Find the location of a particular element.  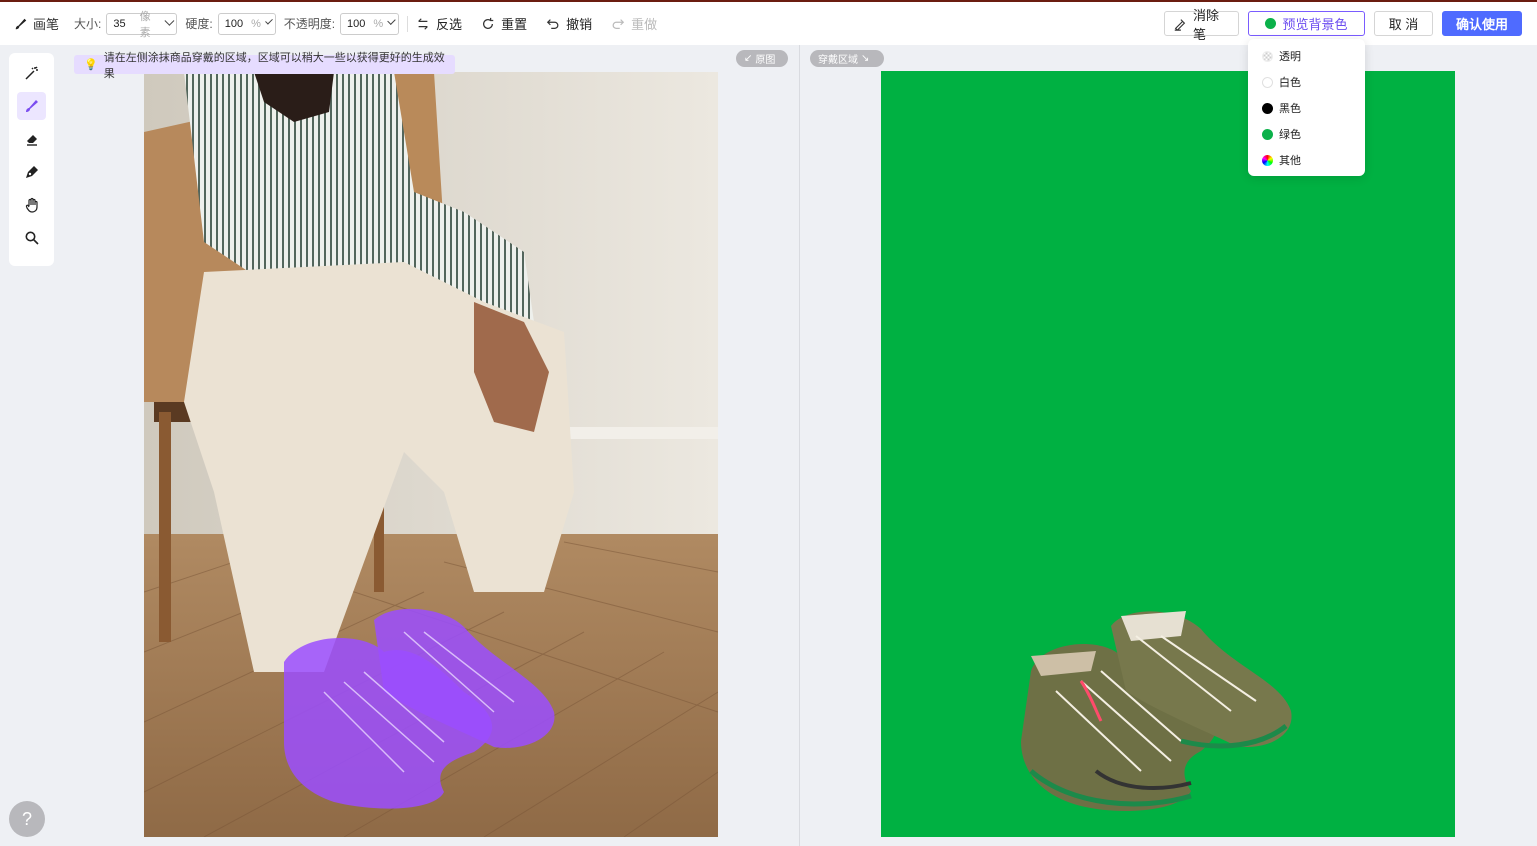

zoom-icon is located at coordinates (32, 238).